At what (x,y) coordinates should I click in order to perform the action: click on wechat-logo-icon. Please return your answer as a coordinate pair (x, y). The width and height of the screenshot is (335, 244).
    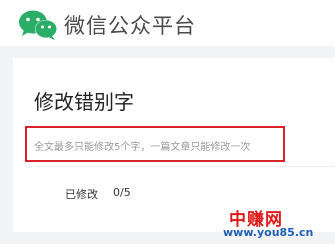
    Looking at the image, I should click on (38, 25).